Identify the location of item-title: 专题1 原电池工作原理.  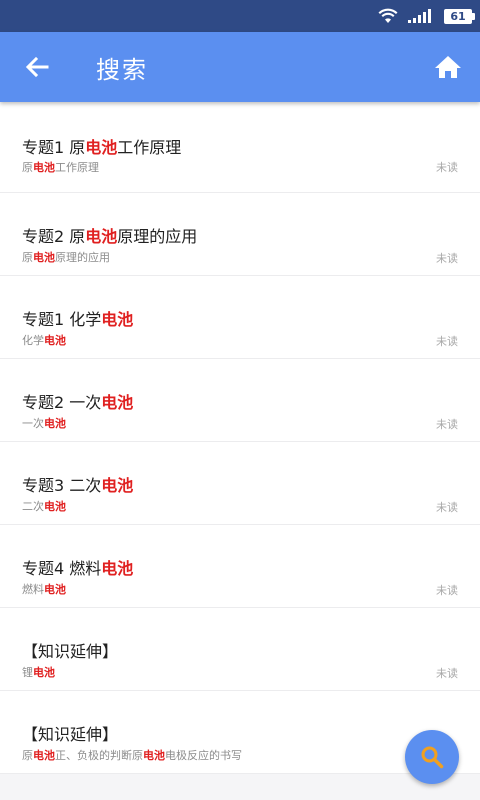
(102, 147).